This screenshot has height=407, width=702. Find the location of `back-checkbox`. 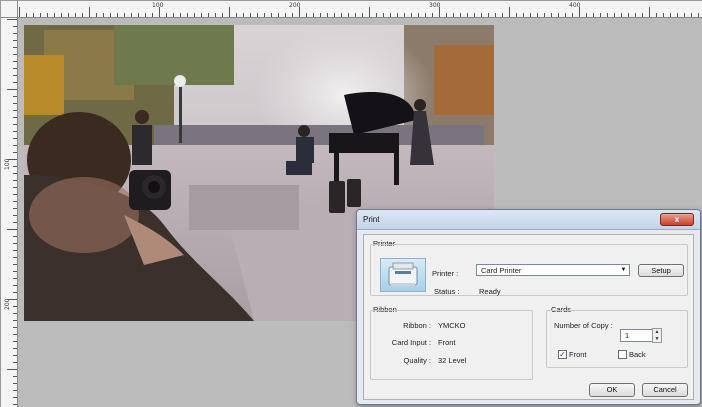

back-checkbox is located at coordinates (622, 354).